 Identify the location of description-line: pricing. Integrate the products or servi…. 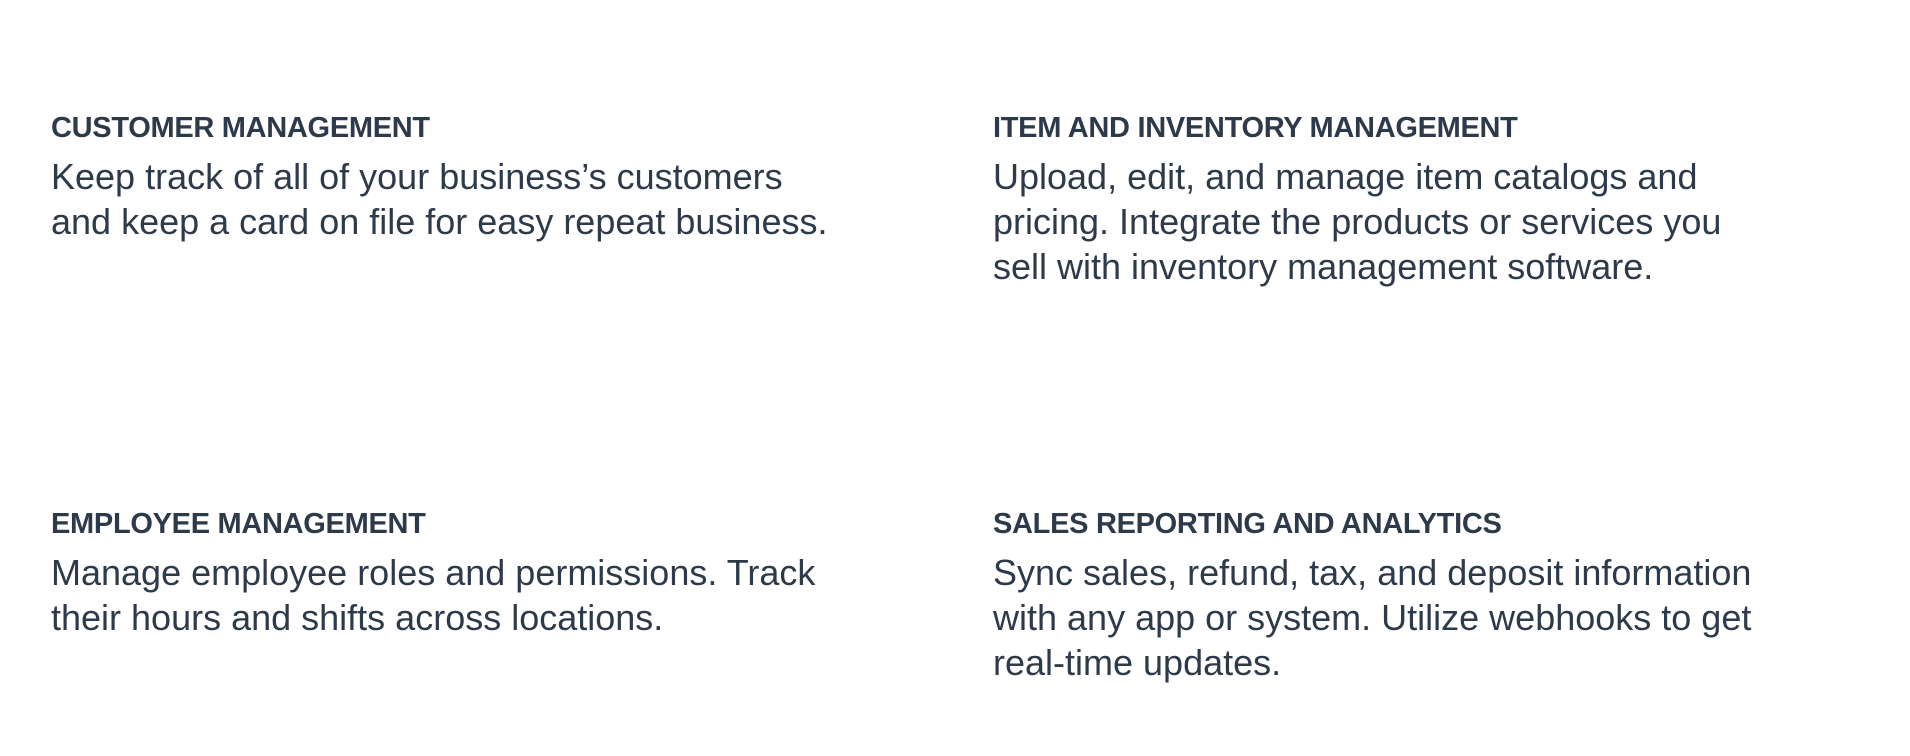
(1357, 221).